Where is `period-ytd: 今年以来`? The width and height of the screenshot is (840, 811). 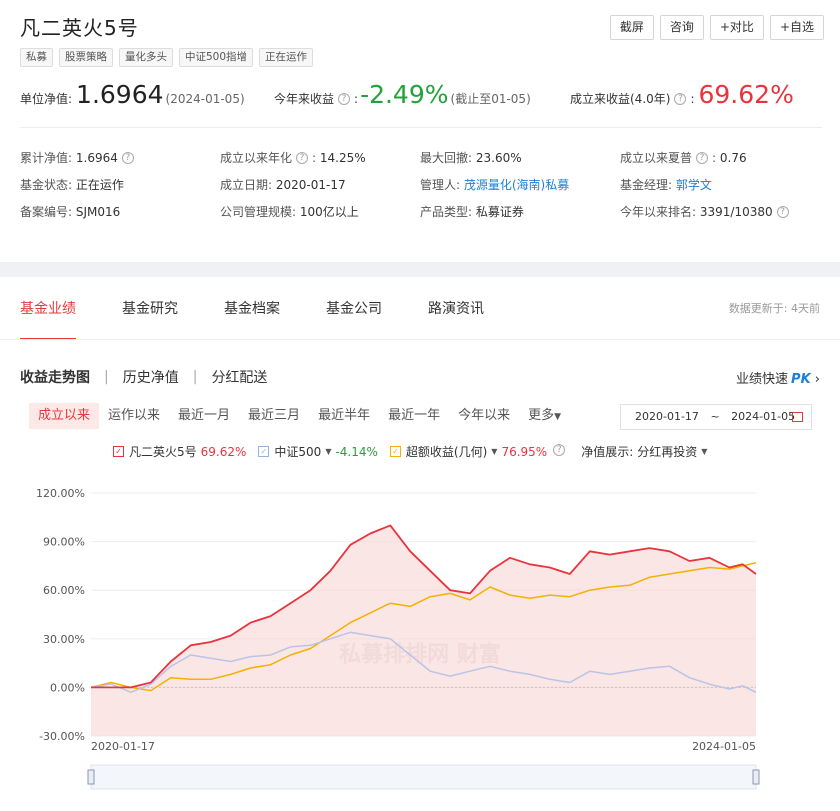 period-ytd: 今年以来 is located at coordinates (484, 416).